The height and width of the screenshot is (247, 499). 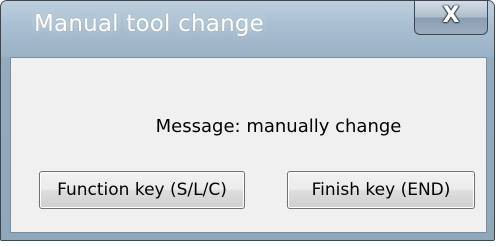 I want to click on function-key-button: Function key (S/L/C), so click(x=142, y=190).